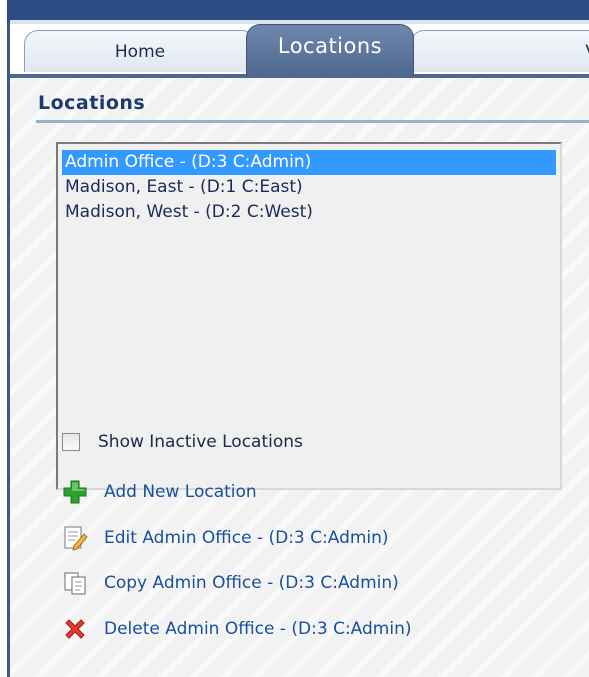  I want to click on tab-home: Home, so click(140, 51).